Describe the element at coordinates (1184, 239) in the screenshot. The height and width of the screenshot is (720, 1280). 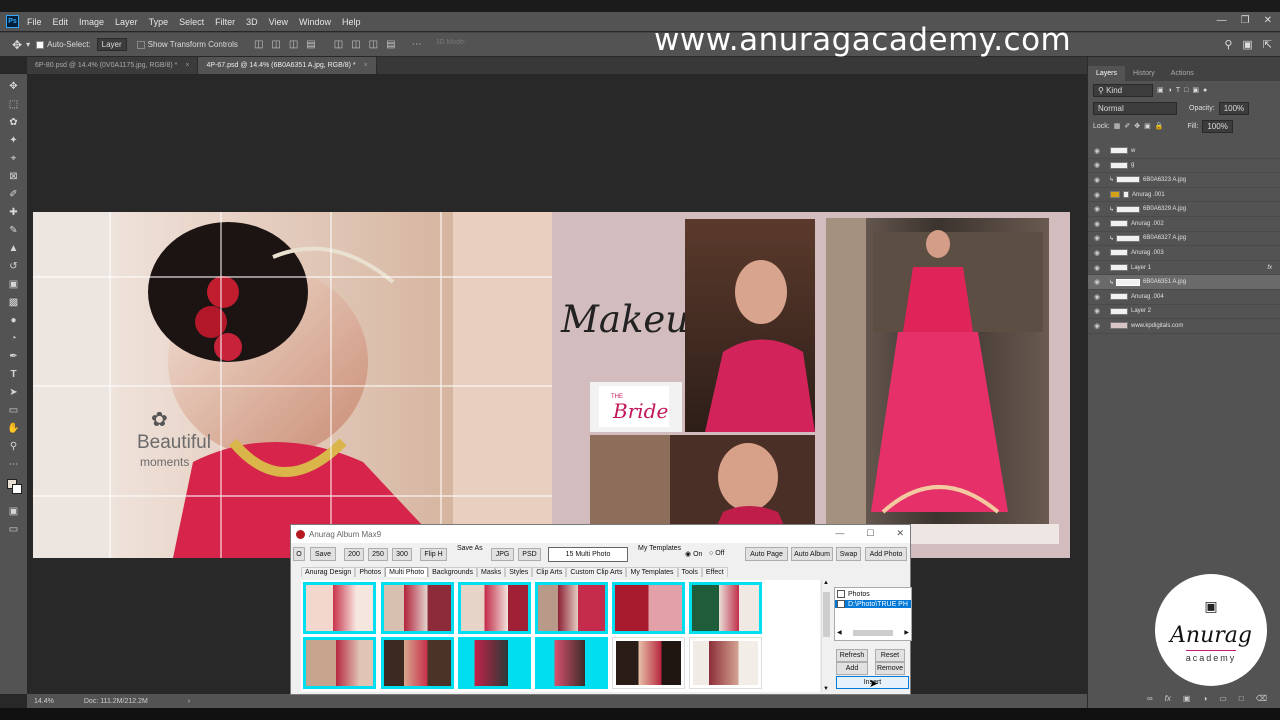
I see `layer-row: ◉ ↳ 6B0A6327 A.jpg` at that location.